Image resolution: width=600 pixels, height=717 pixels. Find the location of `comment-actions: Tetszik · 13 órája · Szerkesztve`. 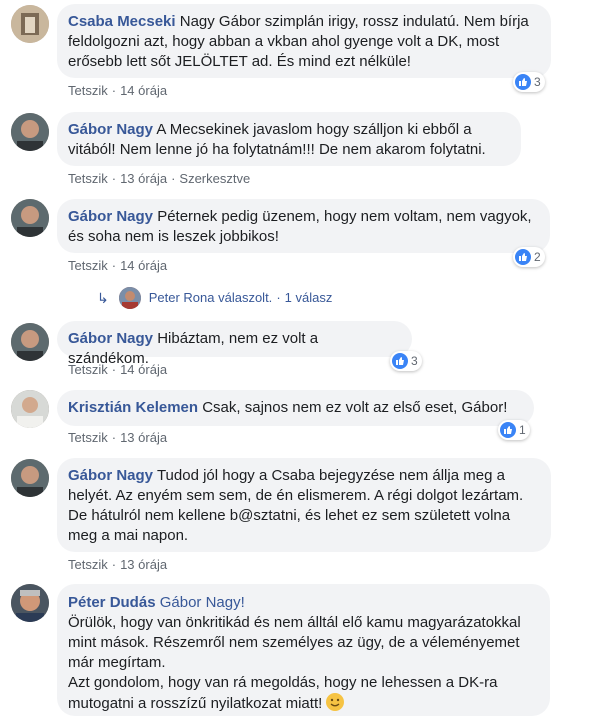

comment-actions: Tetszik · 13 órája · Szerkesztve is located at coordinates (159, 178).